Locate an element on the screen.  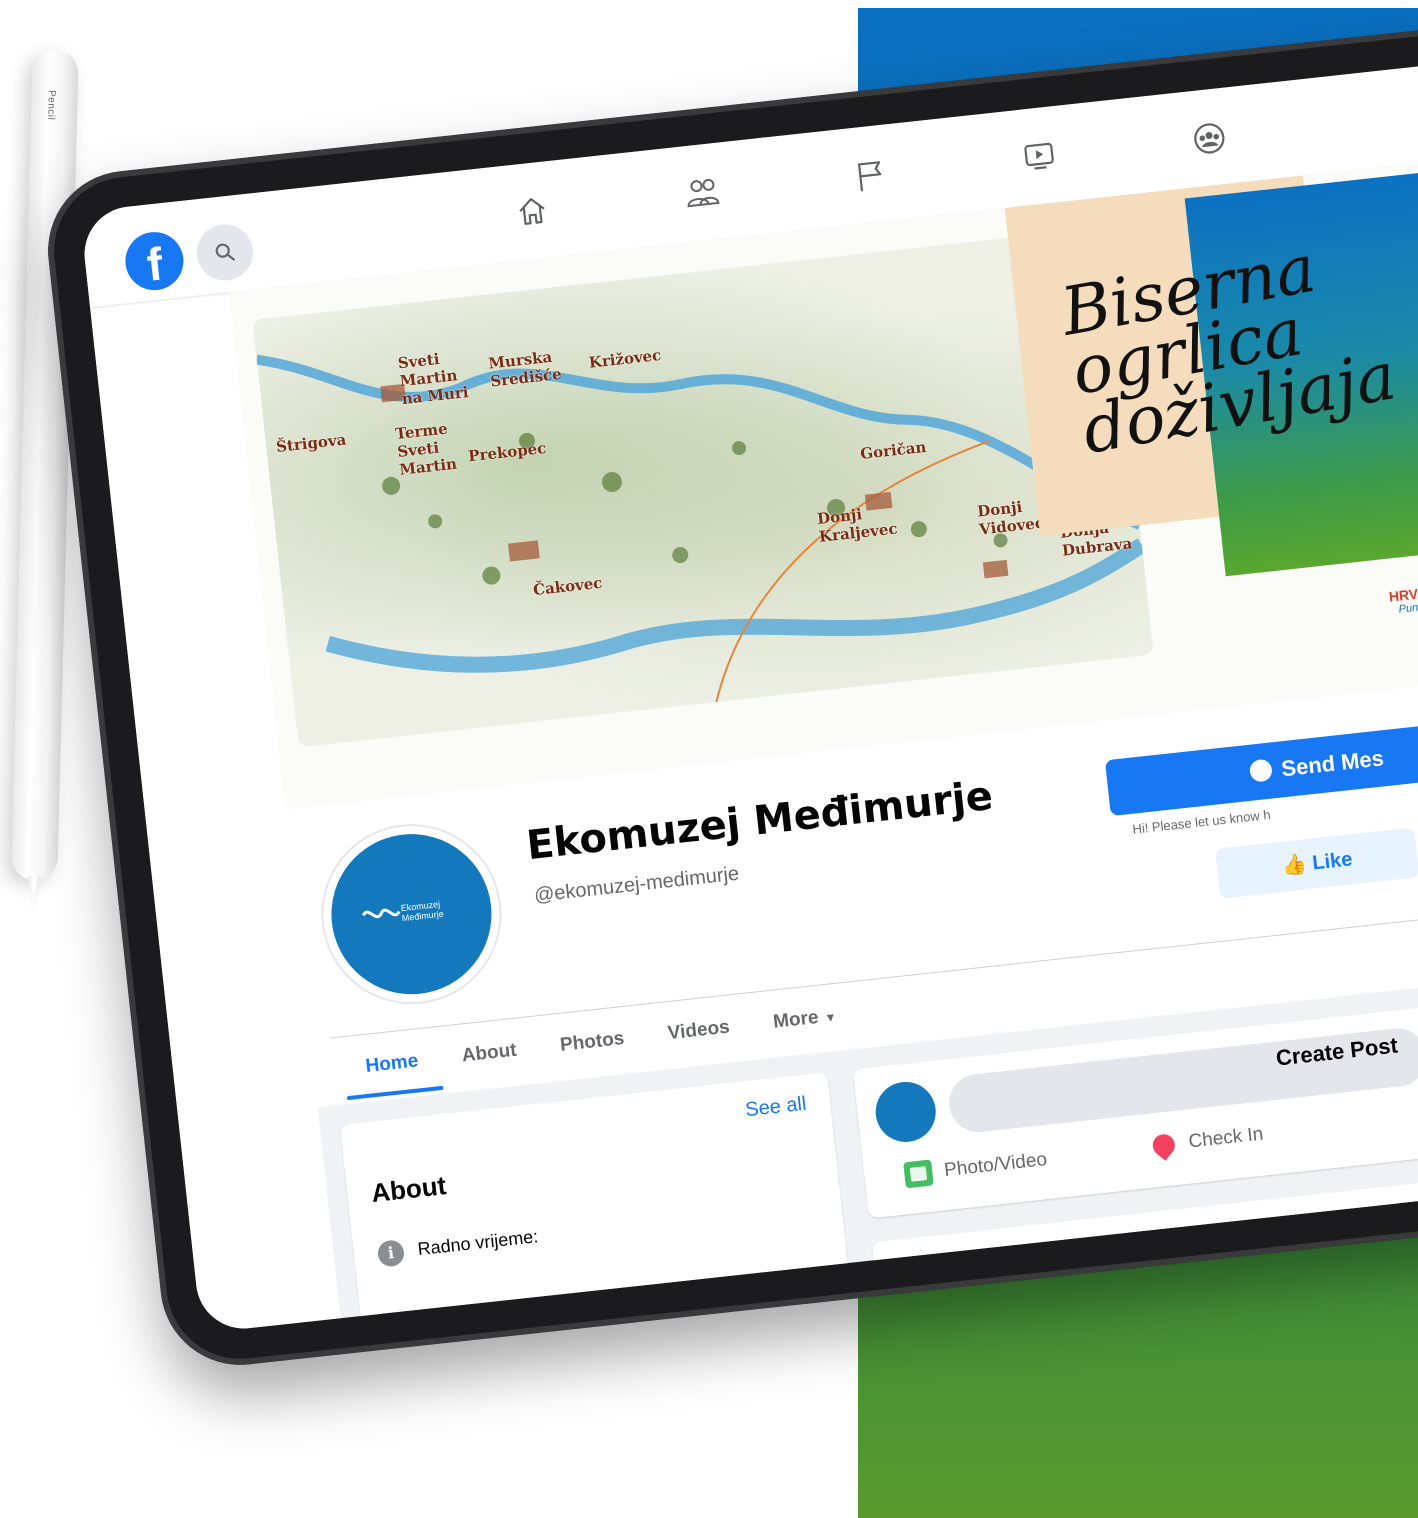
facebook-logo: f is located at coordinates (154, 261).